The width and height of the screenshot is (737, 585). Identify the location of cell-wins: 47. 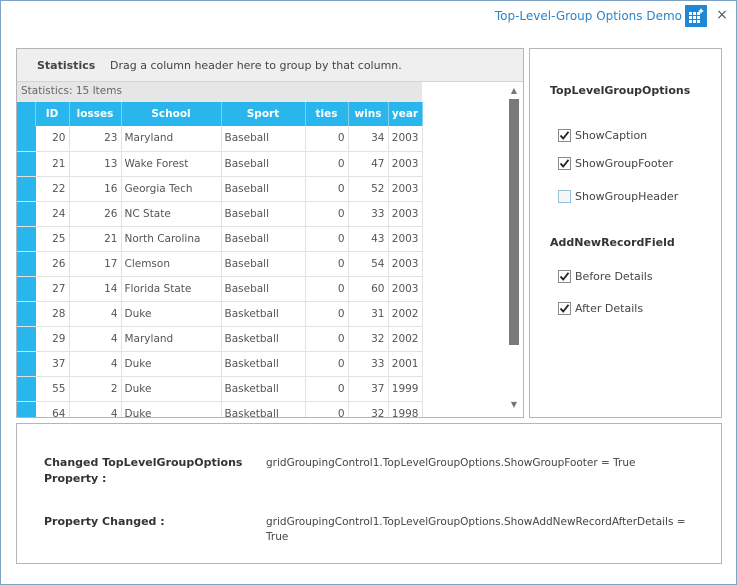
(368, 164).